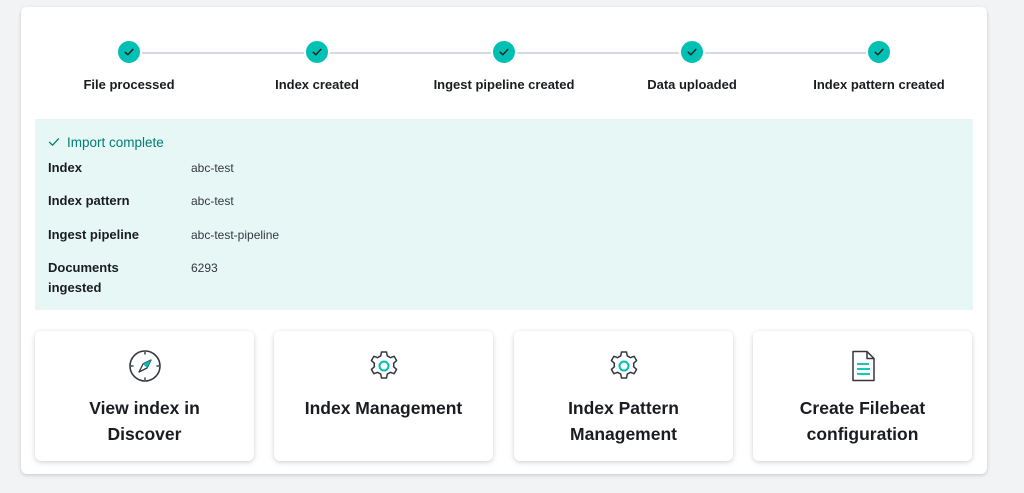  What do you see at coordinates (692, 84) in the screenshot?
I see `step-label: Data uploaded` at bounding box center [692, 84].